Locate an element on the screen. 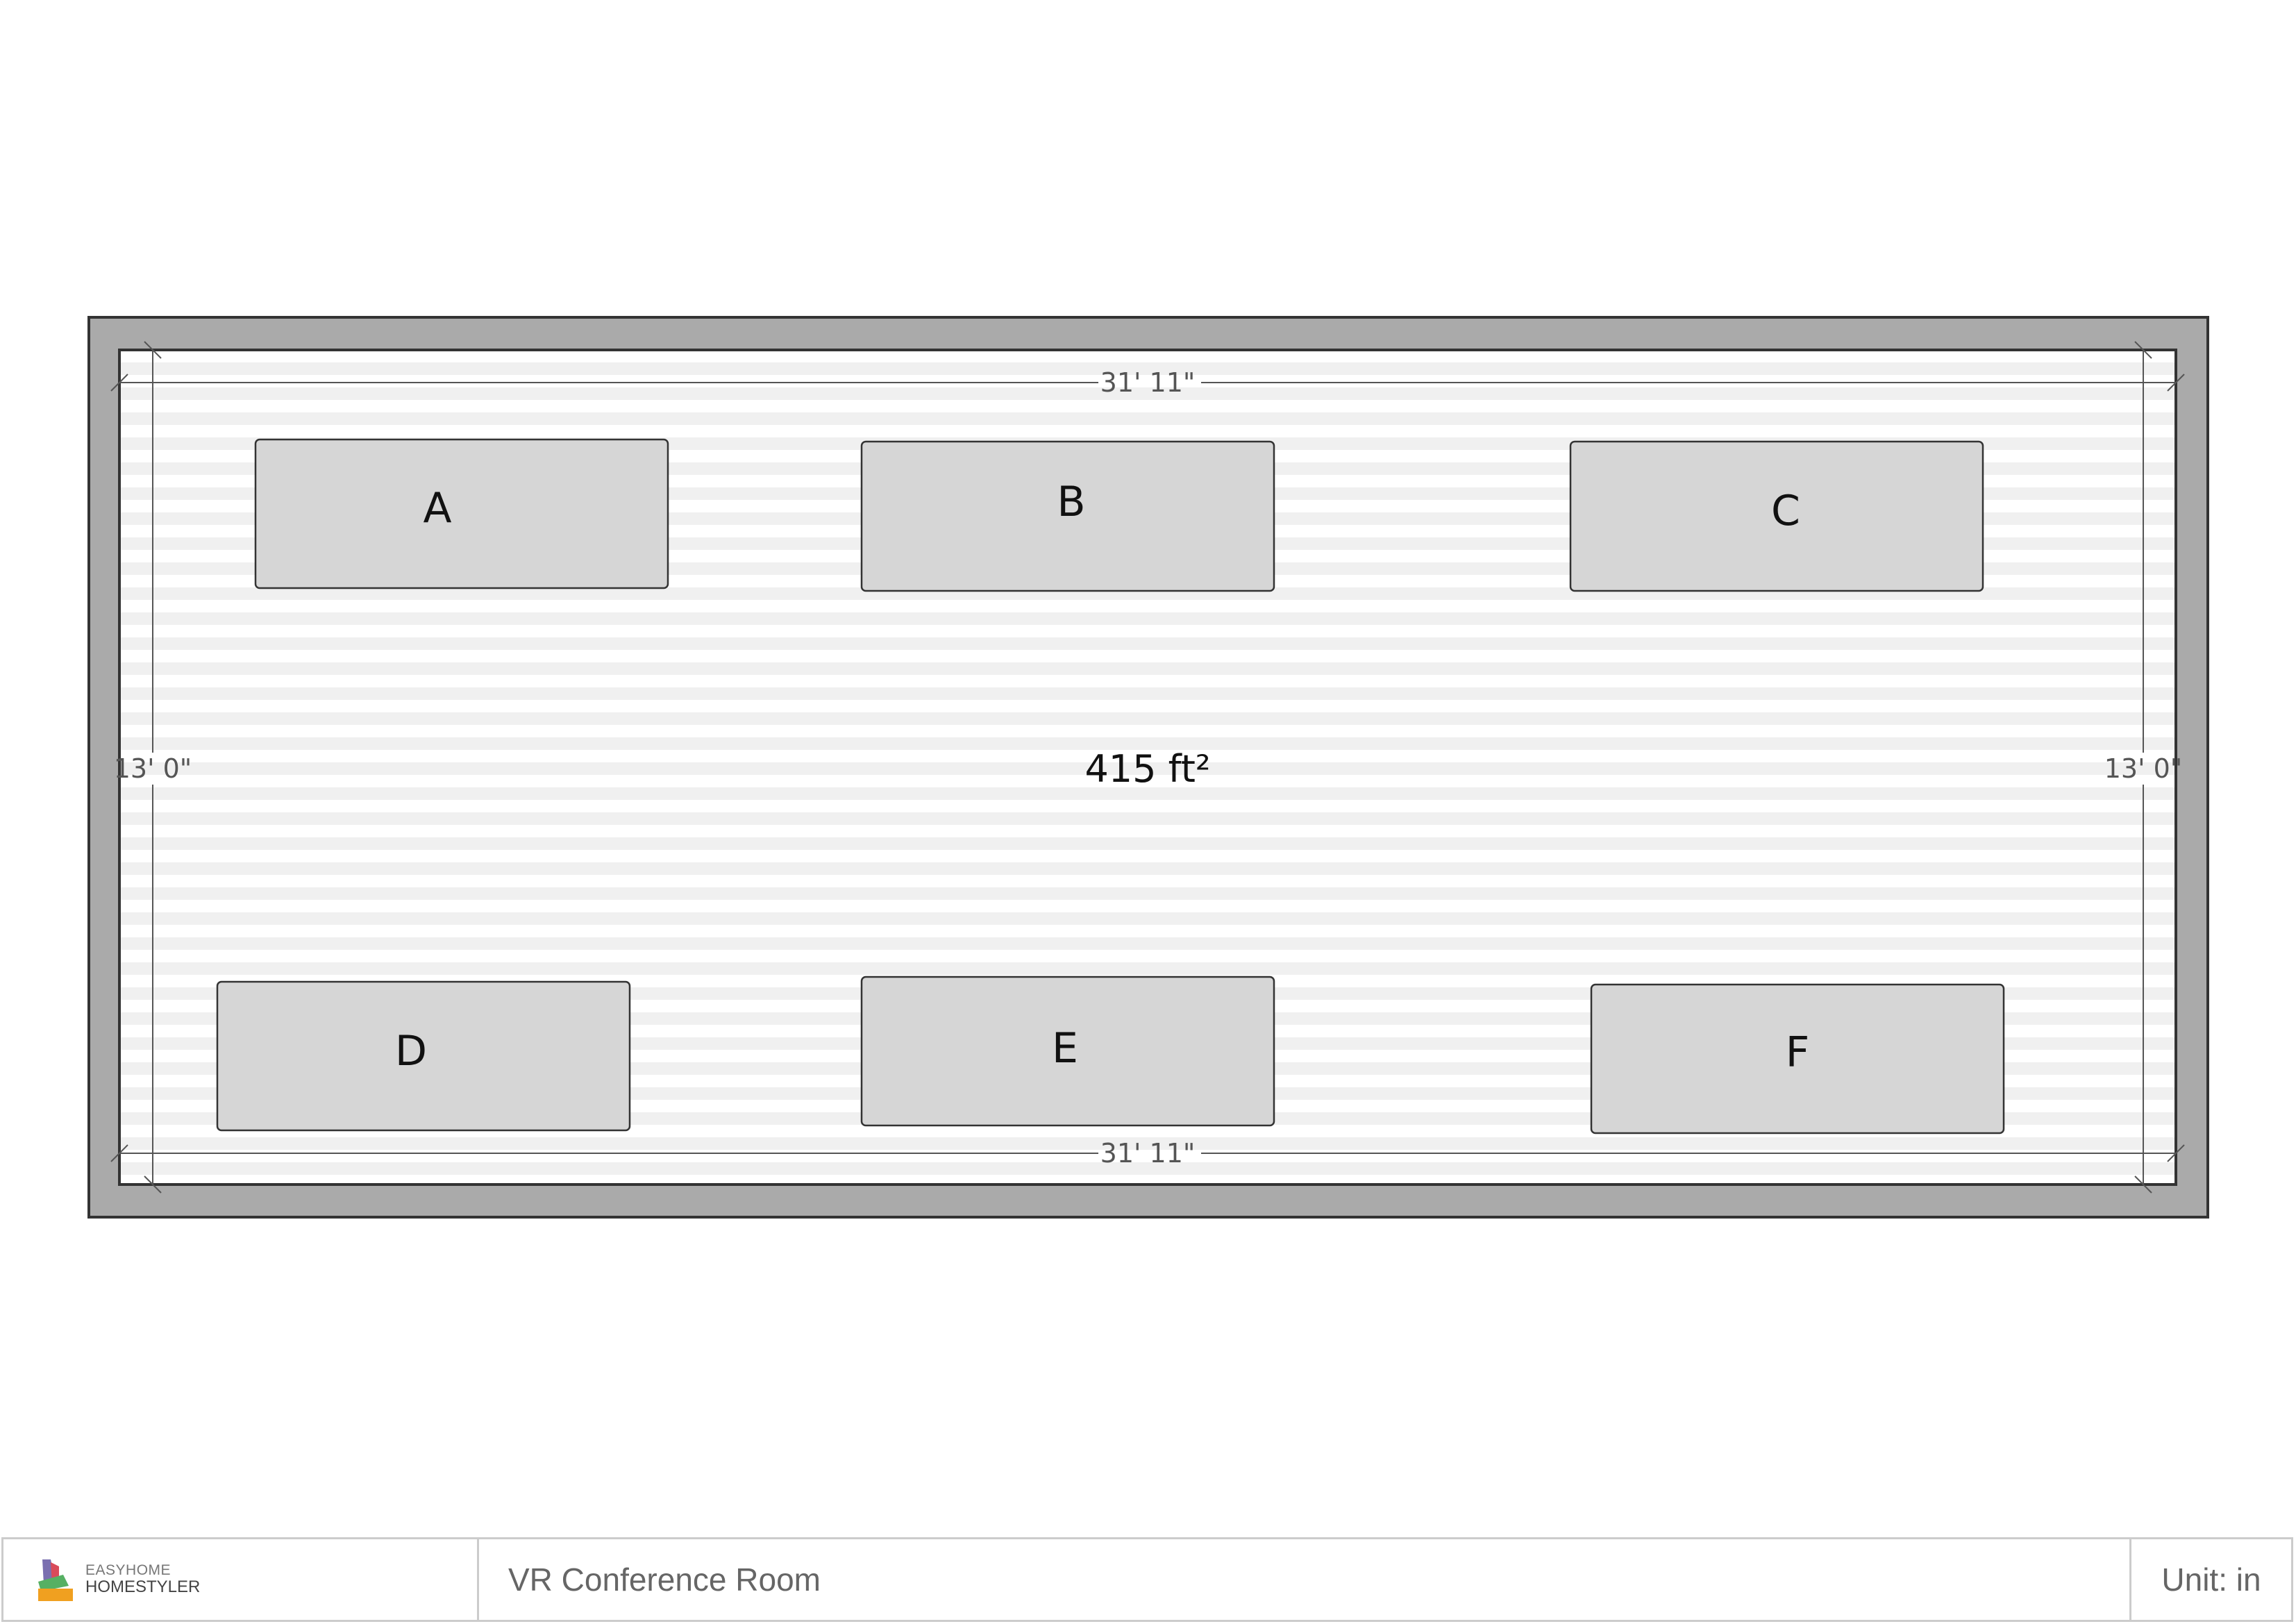 Image resolution: width=2296 pixels, height=1624 pixels. table-c-label: C is located at coordinates (1785, 511).